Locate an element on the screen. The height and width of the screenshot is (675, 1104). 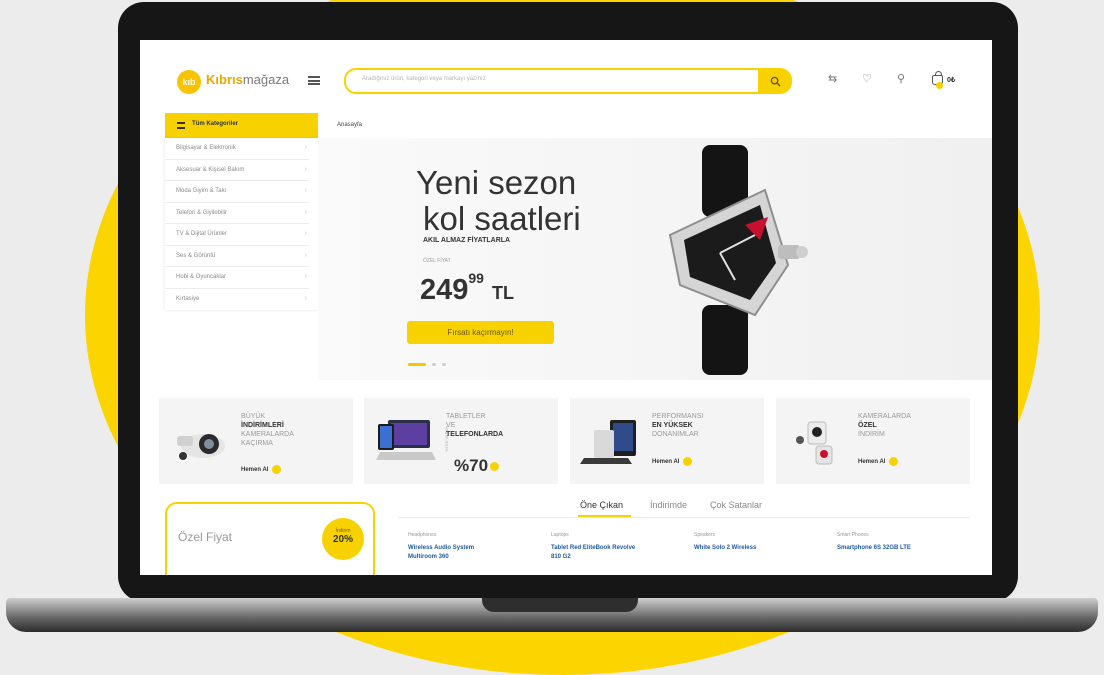
product-category: Laptops is located at coordinates (560, 535).